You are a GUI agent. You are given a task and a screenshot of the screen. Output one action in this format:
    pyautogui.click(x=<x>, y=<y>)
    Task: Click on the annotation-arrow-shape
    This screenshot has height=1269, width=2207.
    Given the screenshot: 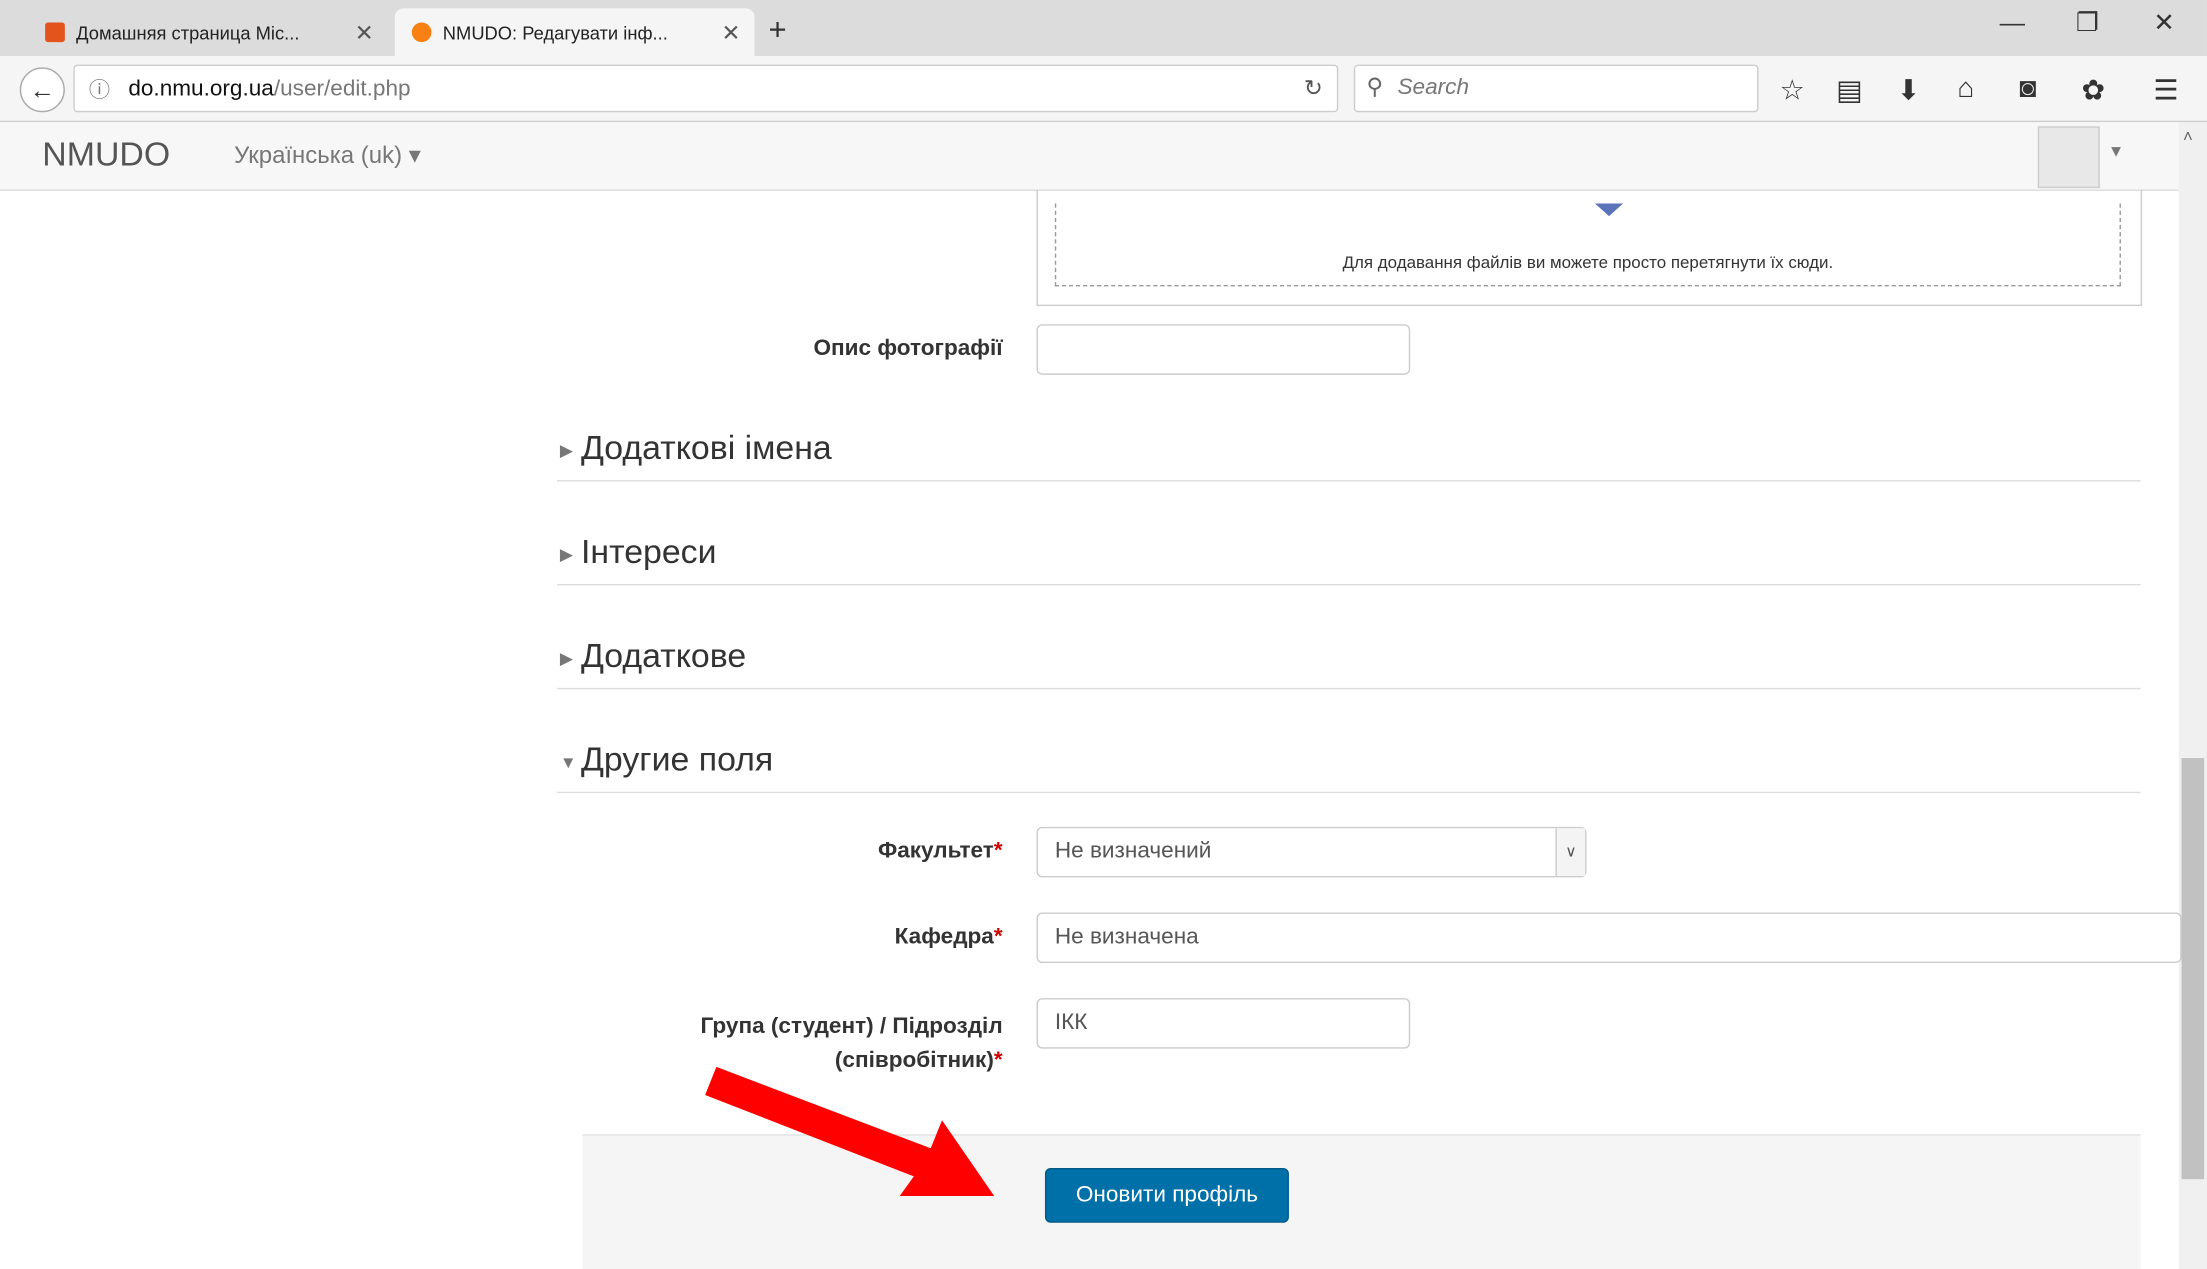 What is the action you would take?
    pyautogui.click(x=850, y=1131)
    